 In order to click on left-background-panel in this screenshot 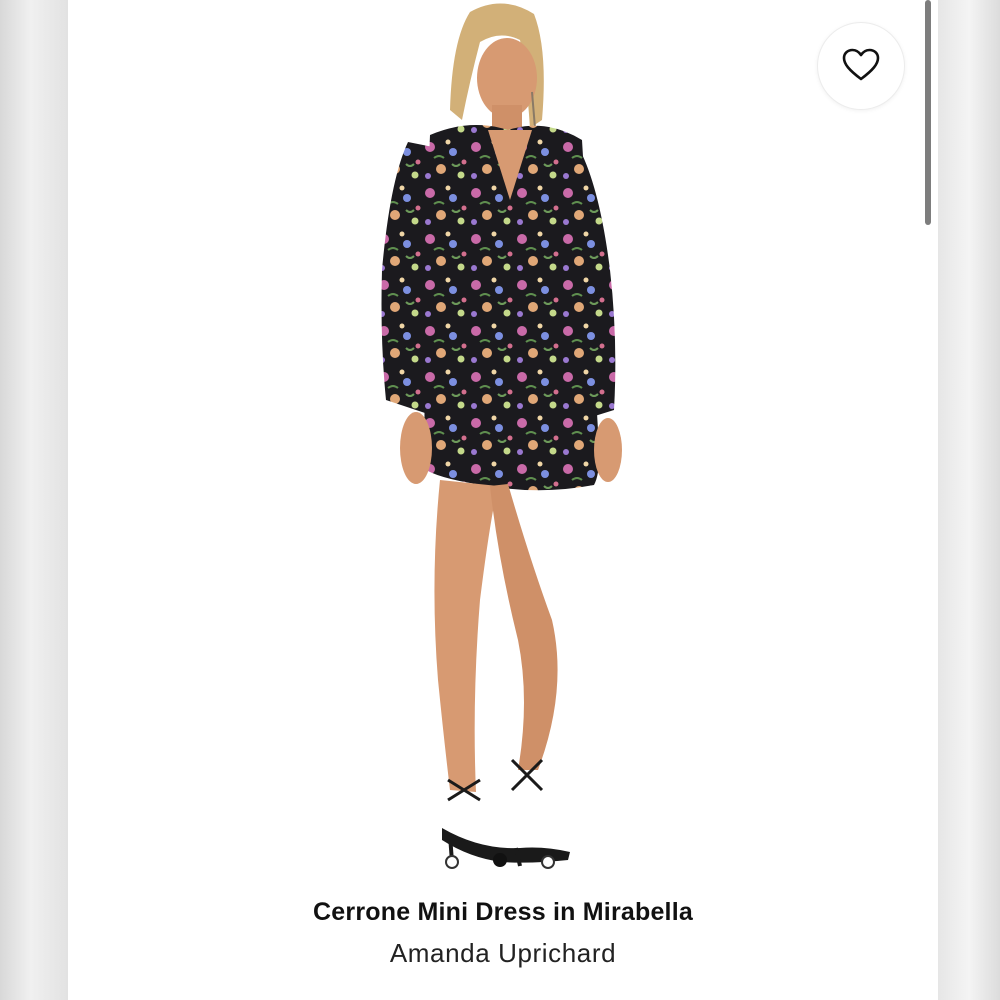, I will do `click(34, 500)`.